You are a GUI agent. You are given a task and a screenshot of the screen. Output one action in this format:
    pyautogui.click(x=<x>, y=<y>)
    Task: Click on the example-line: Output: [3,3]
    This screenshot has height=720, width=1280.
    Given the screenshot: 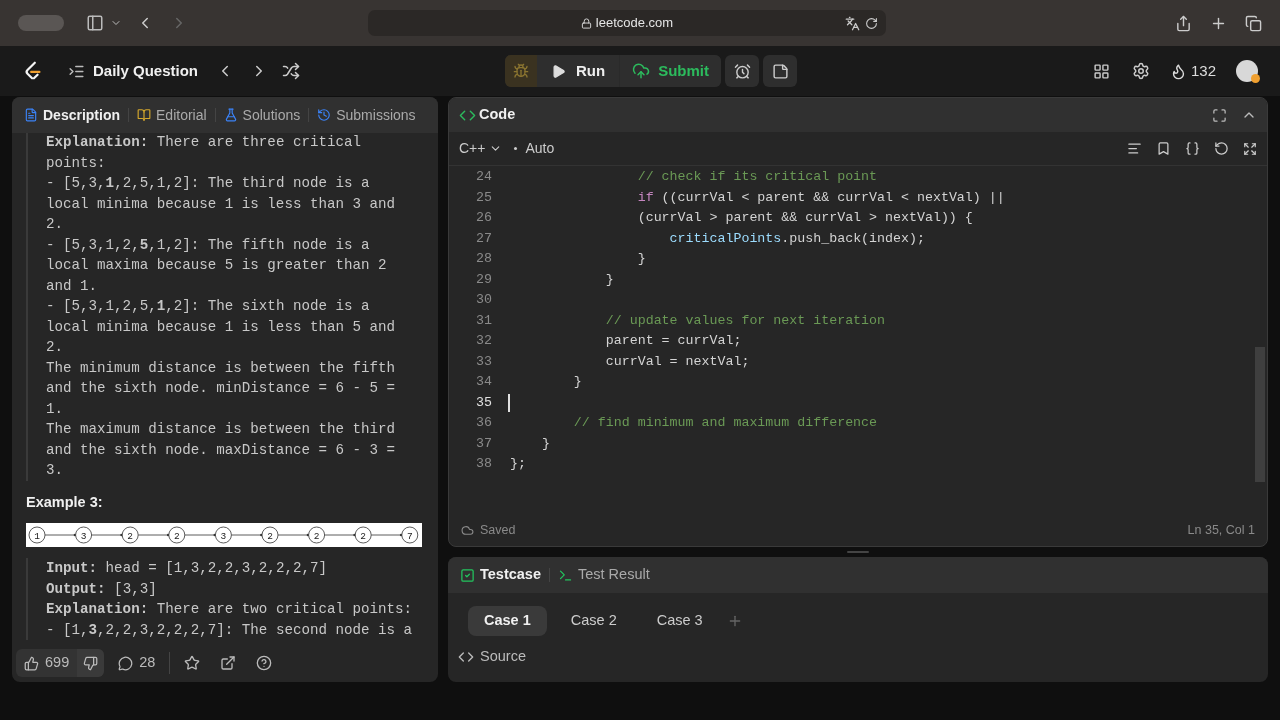 What is the action you would take?
    pyautogui.click(x=102, y=589)
    